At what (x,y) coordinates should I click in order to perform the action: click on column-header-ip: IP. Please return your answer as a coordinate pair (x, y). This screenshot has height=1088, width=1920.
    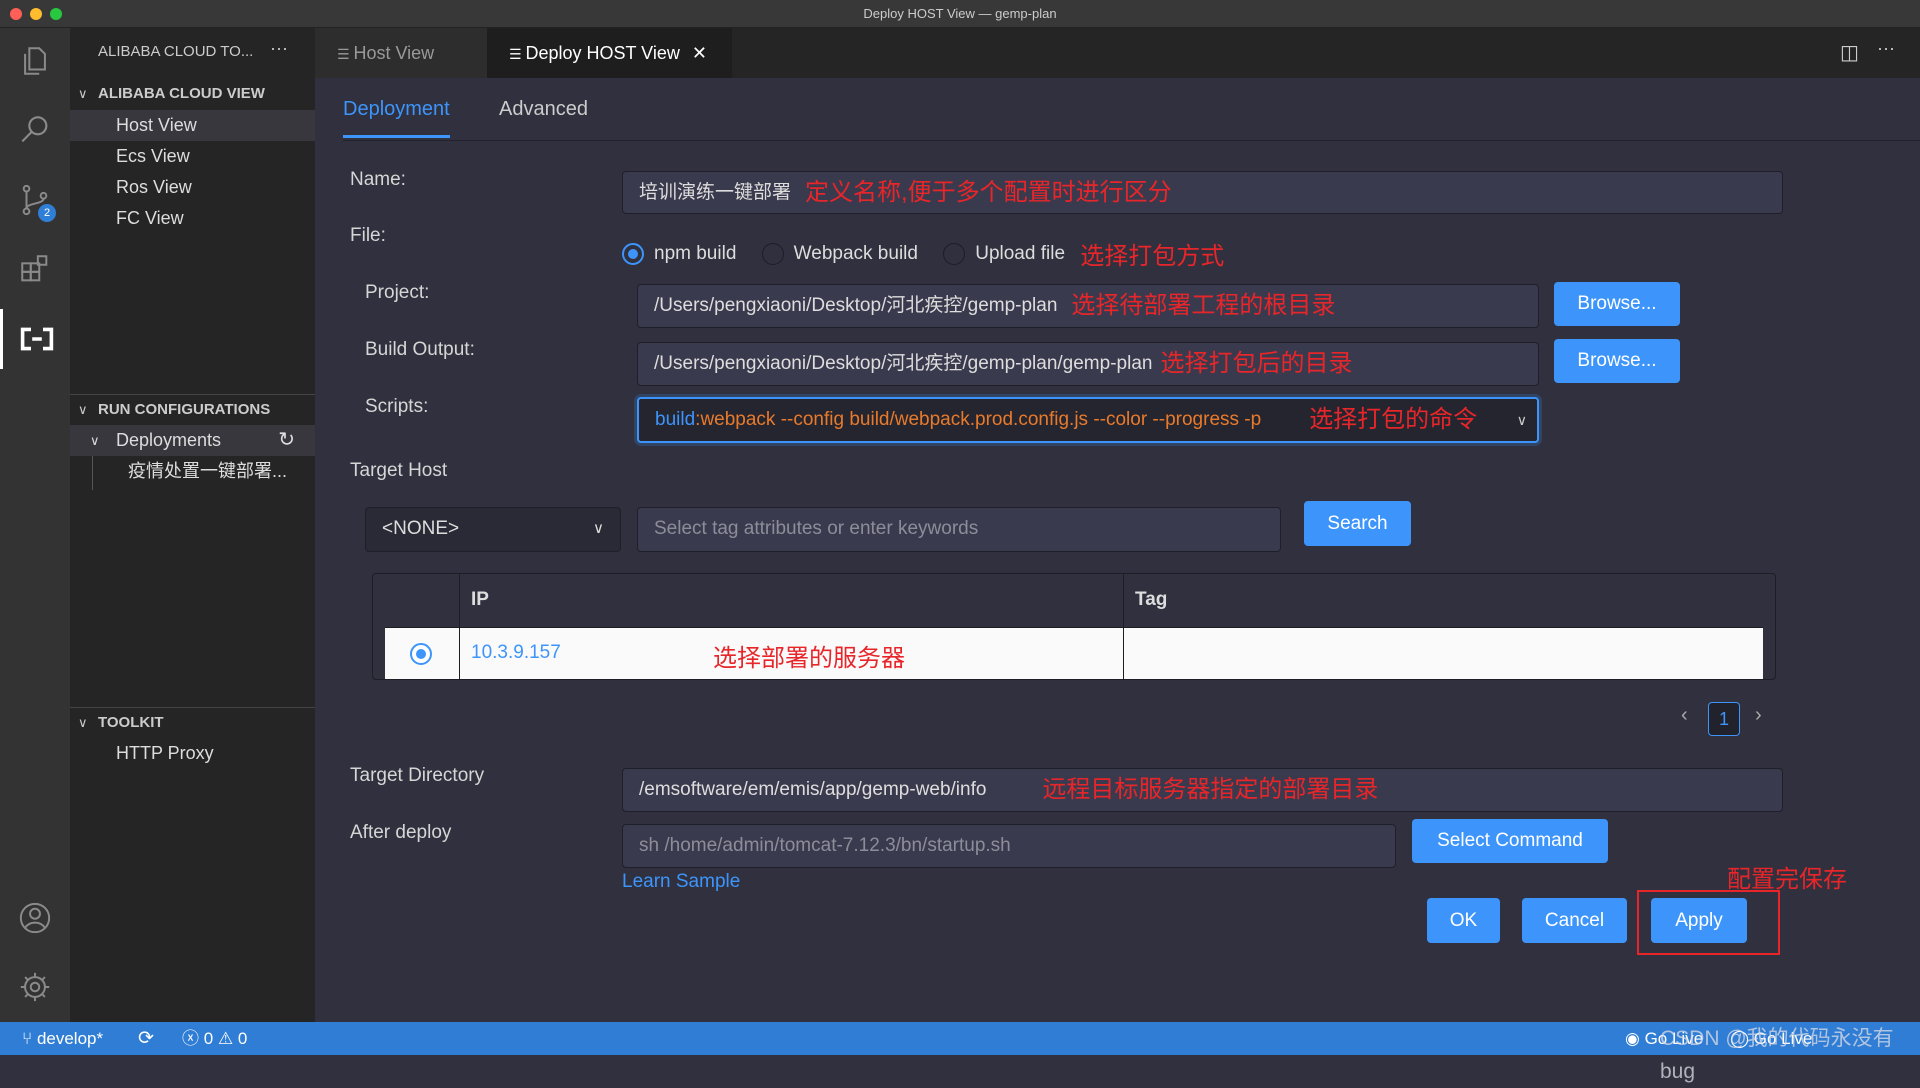
    Looking at the image, I should click on (480, 599).